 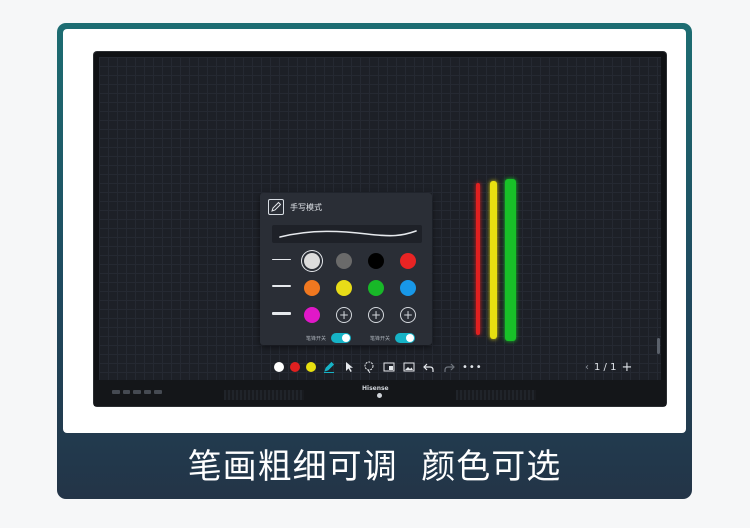 I want to click on pen-settings-panel: 手写模式 + + + 笔锋开关 笔锋开关, so click(x=346, y=269).